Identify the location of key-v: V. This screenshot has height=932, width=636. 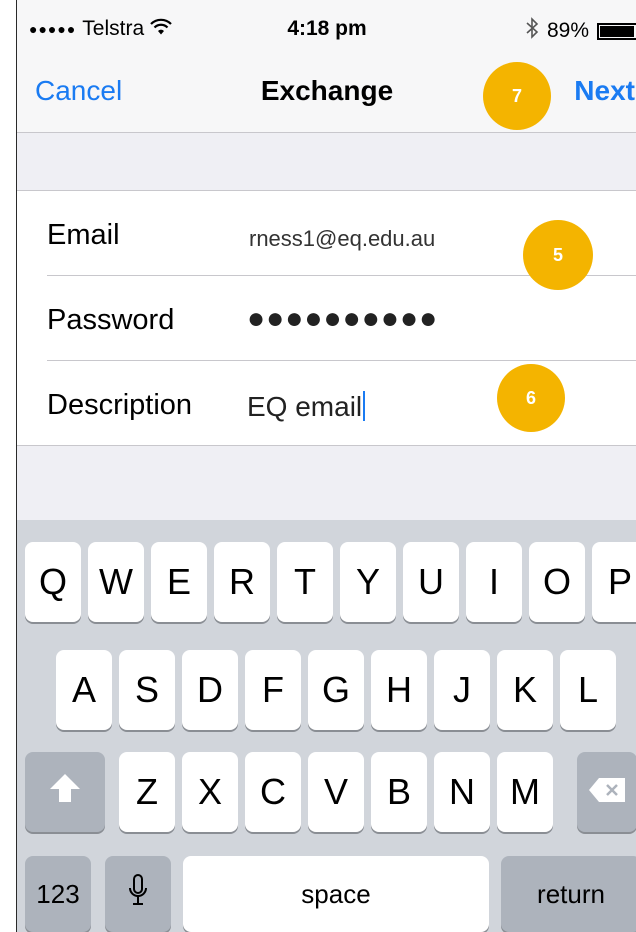
(336, 792).